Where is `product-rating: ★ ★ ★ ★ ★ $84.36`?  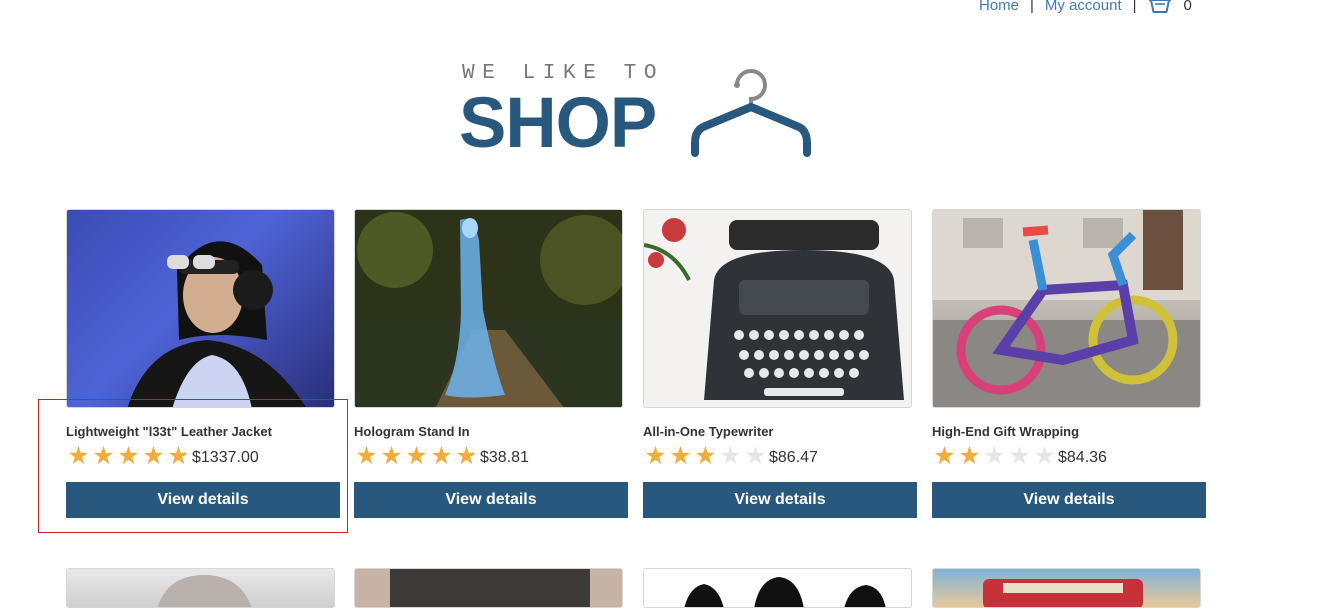
product-rating: ★ ★ ★ ★ ★ $84.36 is located at coordinates (1069, 455).